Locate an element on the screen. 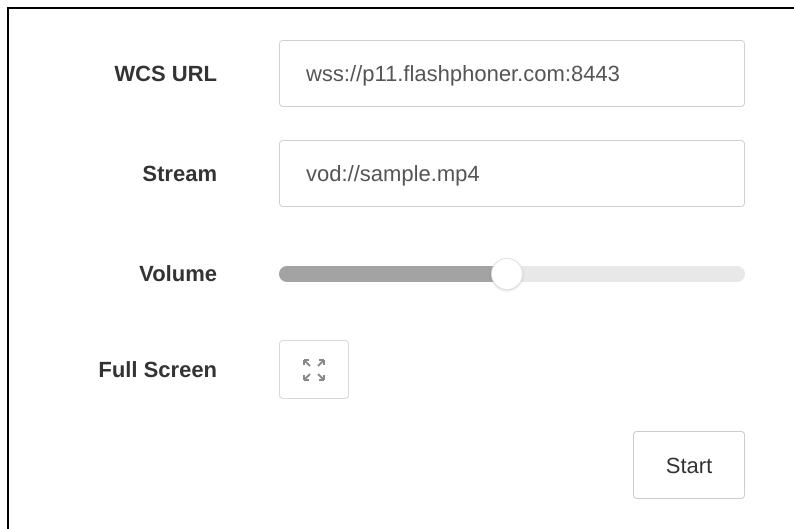 This screenshot has width=794, height=529. field-label: Volume is located at coordinates (177, 274).